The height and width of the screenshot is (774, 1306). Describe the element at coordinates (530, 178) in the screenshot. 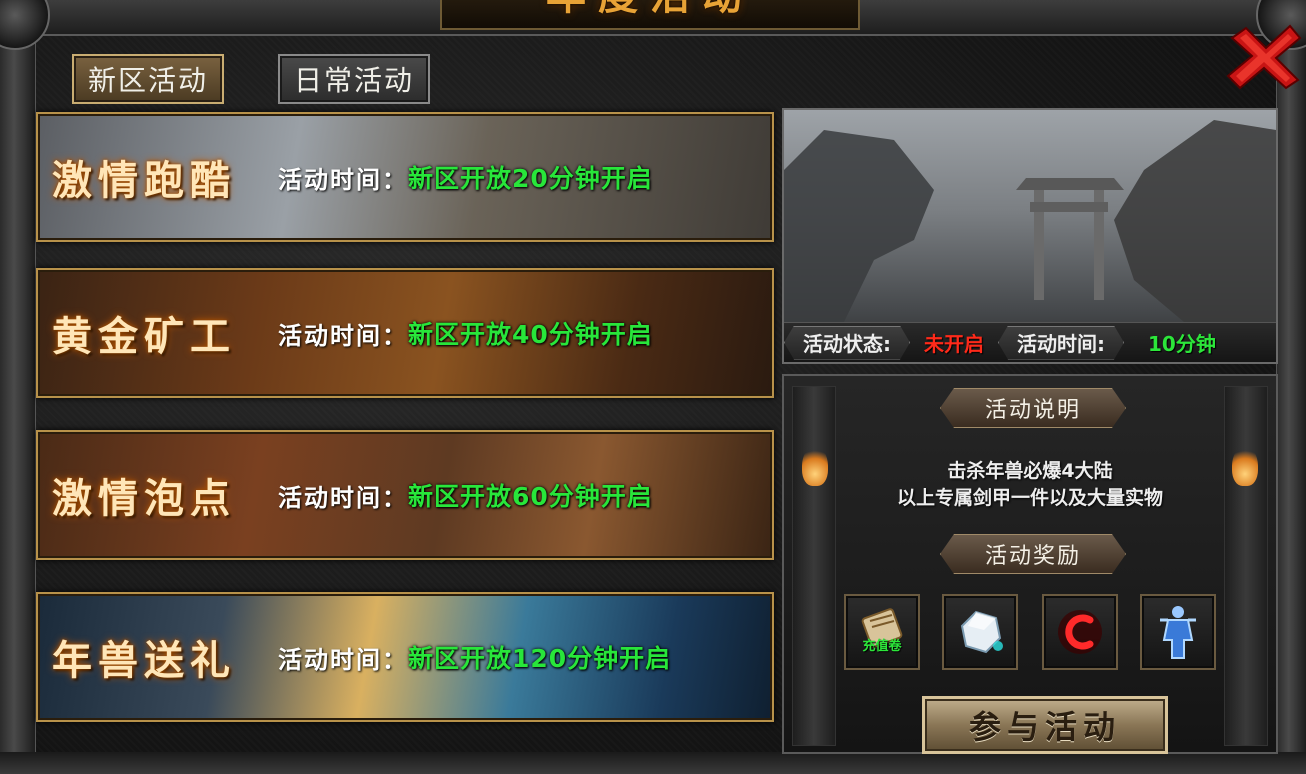

I see `event-time-value: 新区开放20分钟开启` at that location.